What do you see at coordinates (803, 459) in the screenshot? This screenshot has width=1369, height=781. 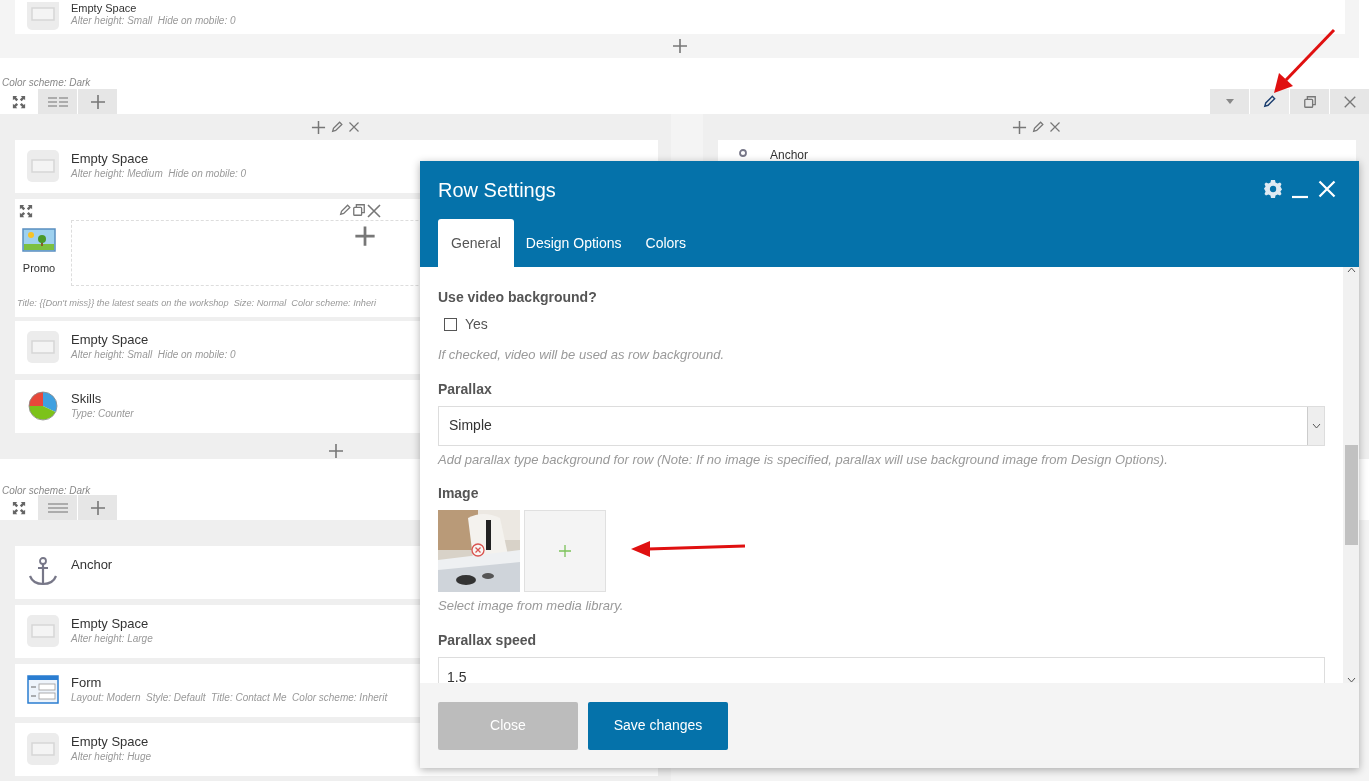 I see `help-text: Add parallax type background for row (Note: If no image is specified, parallax will use background image from Design Options).` at bounding box center [803, 459].